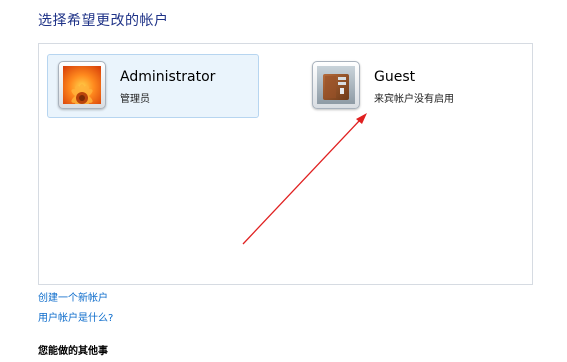  I want to click on flower-avatar-icon, so click(82, 85).